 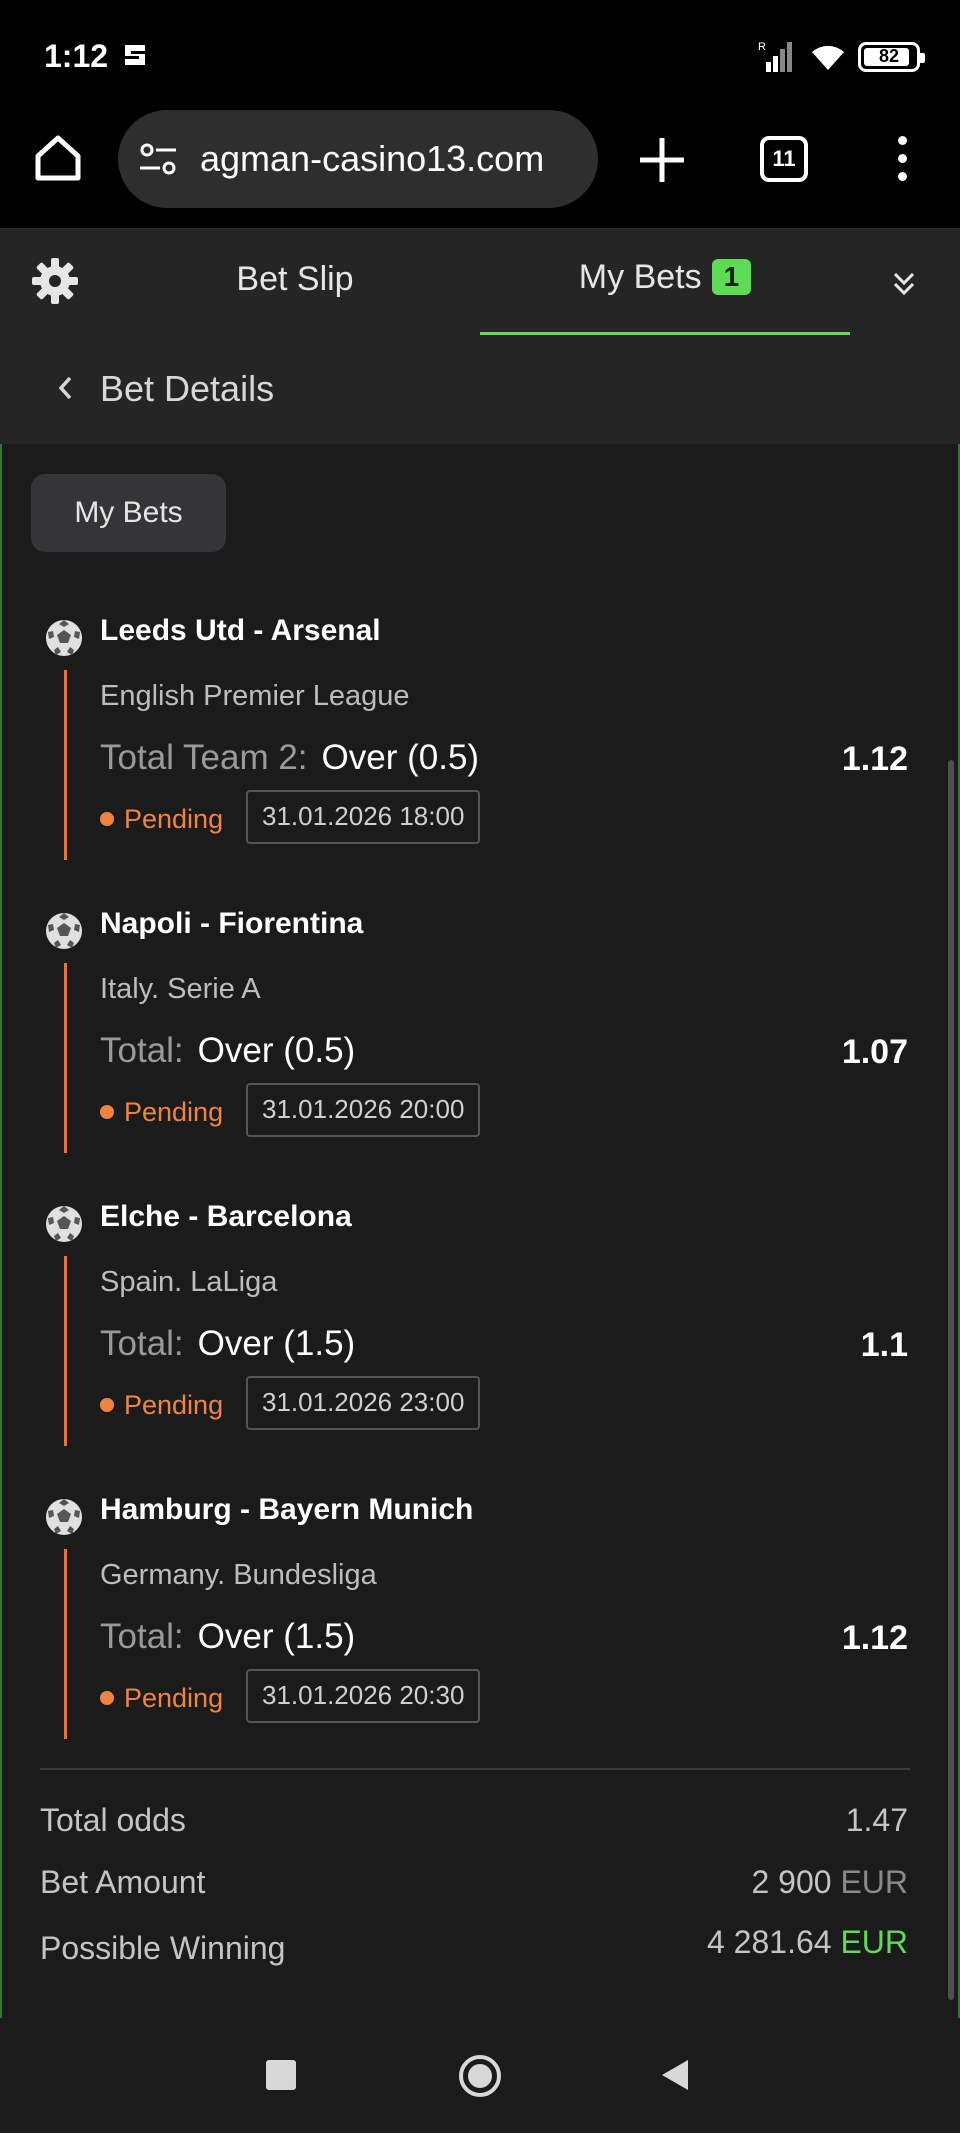 I want to click on bet-amount-value: 2 900 EUR, so click(x=829, y=1882).